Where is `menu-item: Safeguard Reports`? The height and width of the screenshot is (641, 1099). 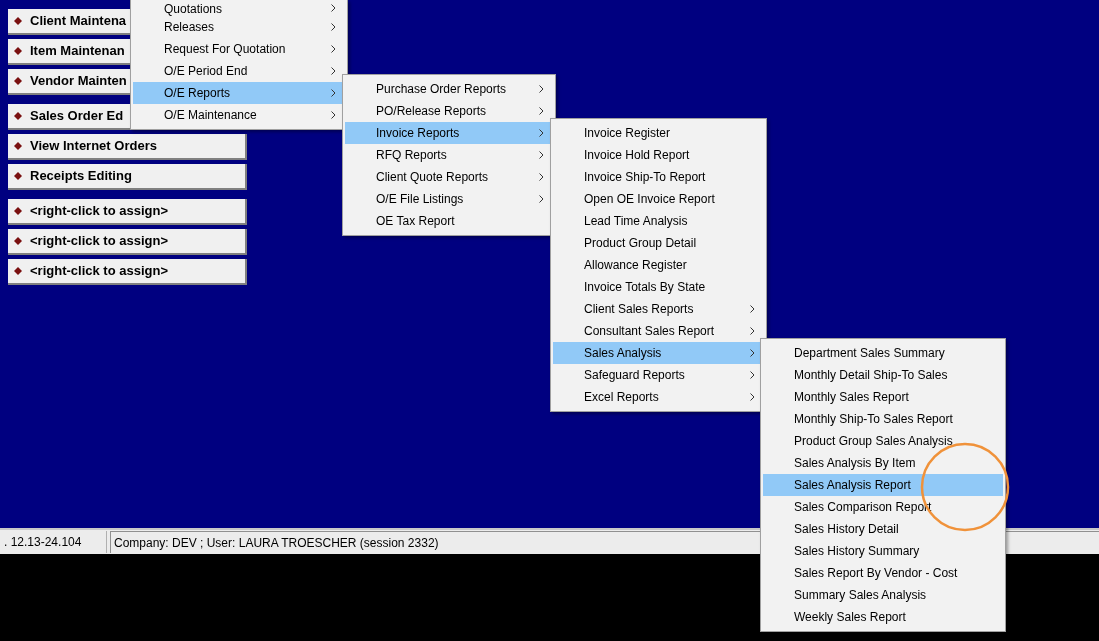
menu-item: Safeguard Reports is located at coordinates (658, 375).